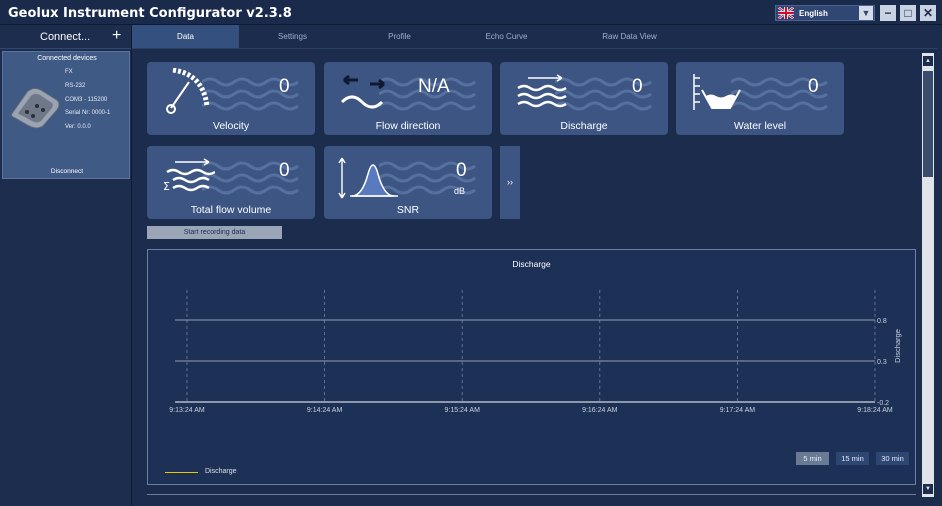 This screenshot has height=506, width=942. I want to click on device-image-icon, so click(35, 108).